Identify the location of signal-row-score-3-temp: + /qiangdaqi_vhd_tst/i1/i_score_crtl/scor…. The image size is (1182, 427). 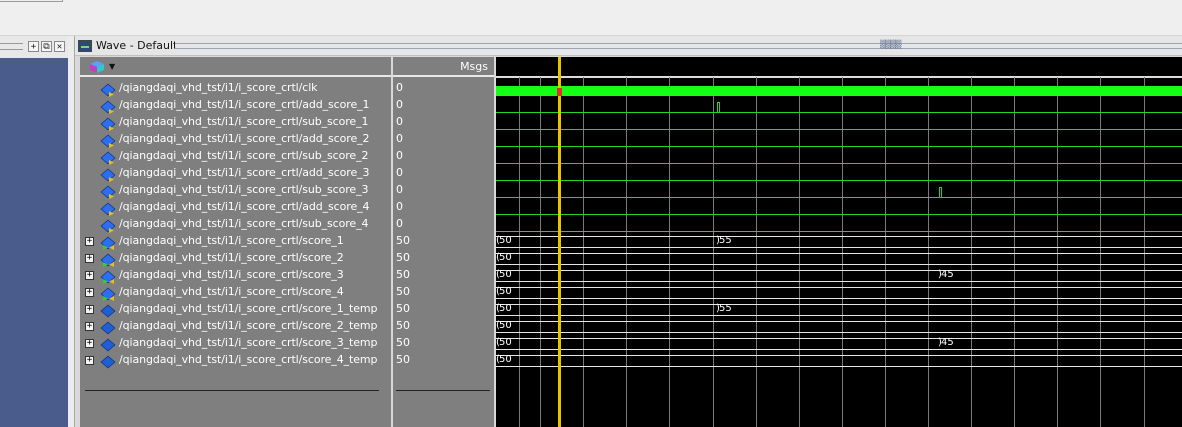
(235, 343).